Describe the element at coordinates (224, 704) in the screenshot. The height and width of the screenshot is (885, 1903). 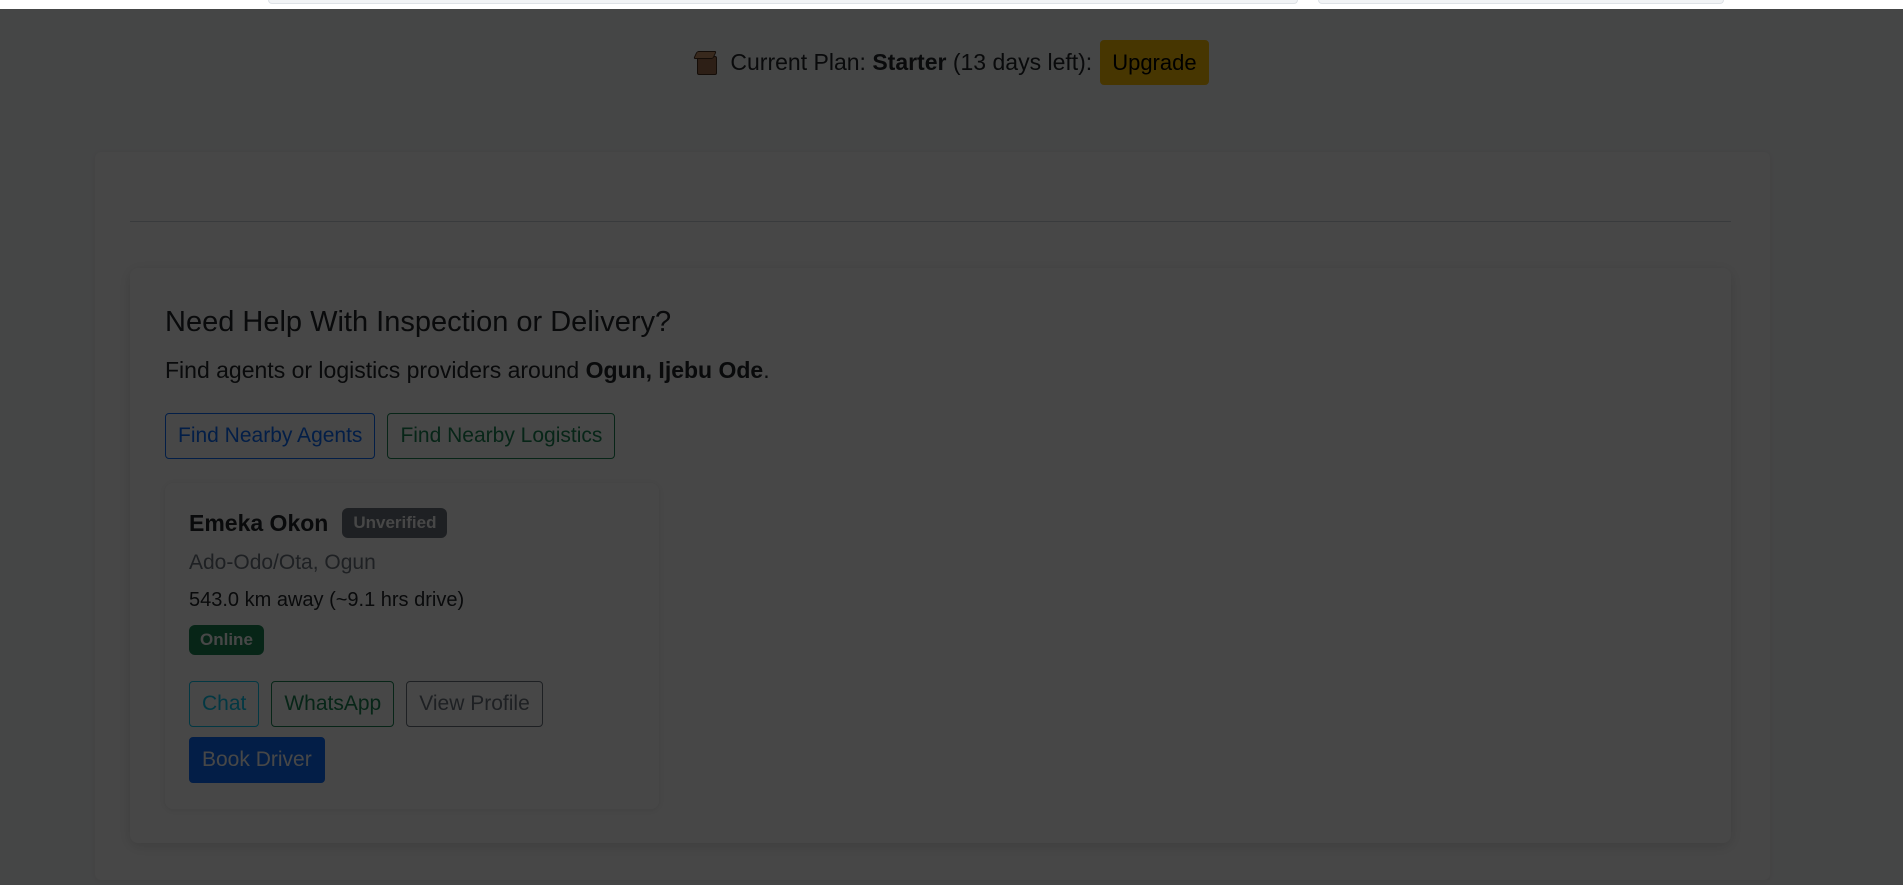
I see `chat-button: Chat` at that location.